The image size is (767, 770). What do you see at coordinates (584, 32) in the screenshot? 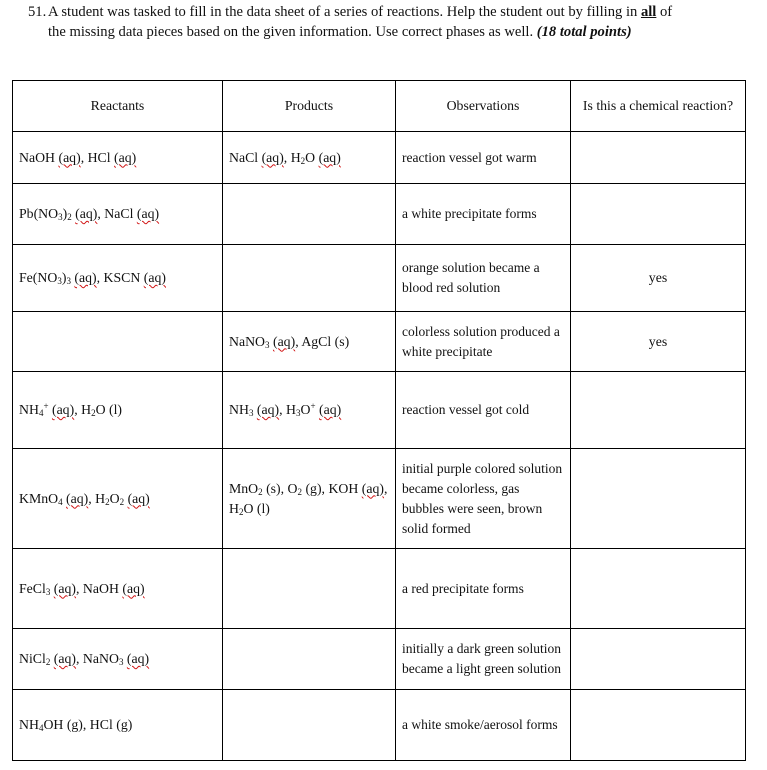
I see `total-points: (18 total points)` at bounding box center [584, 32].